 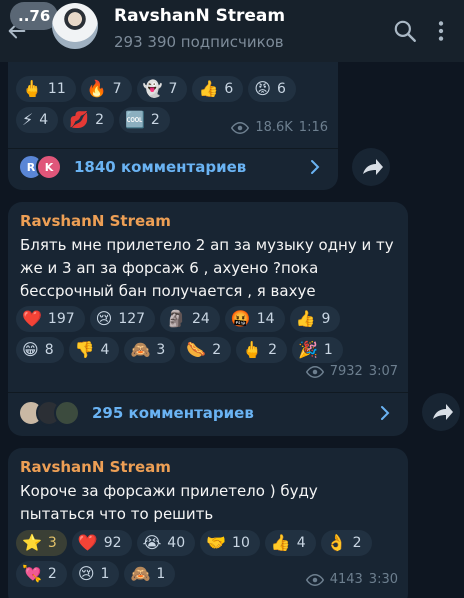 I want to click on moai-icon: 🗿, so click(x=176, y=318).